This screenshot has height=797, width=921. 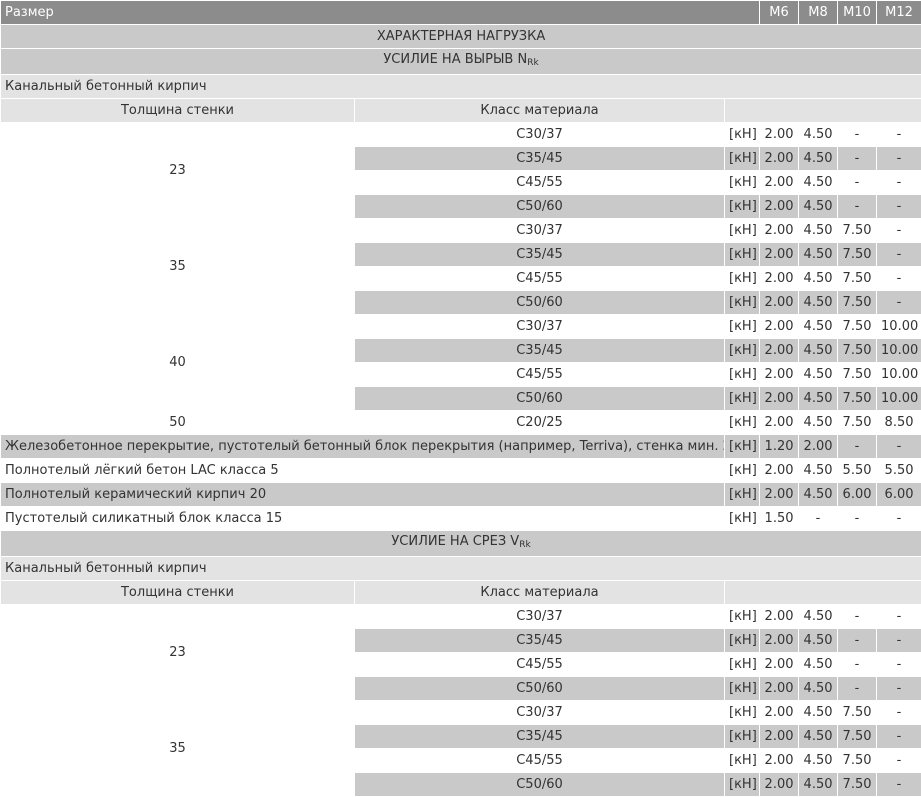 I want to click on material-class-cell: C20/25, so click(x=540, y=423).